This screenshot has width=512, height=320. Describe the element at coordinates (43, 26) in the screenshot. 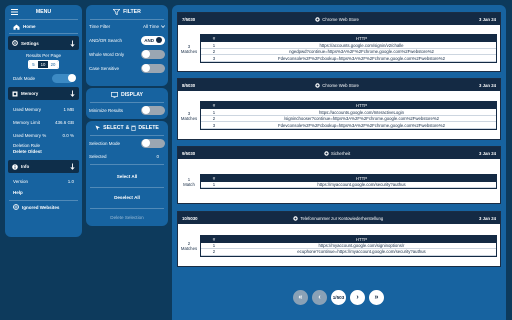

I see `home-button: Home` at that location.